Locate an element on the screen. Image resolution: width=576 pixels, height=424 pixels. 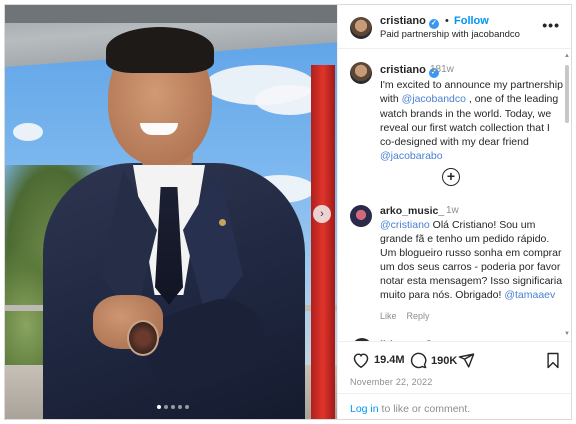
hair is located at coordinates (160, 50).